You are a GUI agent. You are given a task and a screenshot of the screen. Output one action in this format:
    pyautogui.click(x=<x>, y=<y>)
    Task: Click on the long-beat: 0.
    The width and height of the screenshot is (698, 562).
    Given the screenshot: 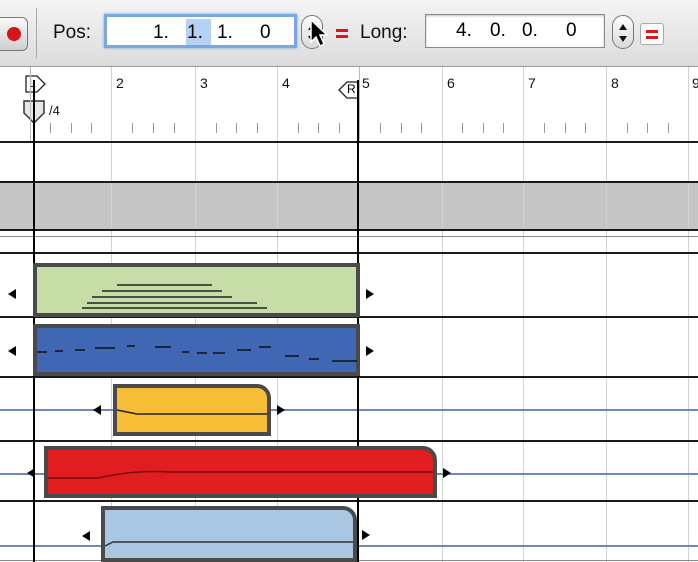 What is the action you would take?
    pyautogui.click(x=498, y=30)
    